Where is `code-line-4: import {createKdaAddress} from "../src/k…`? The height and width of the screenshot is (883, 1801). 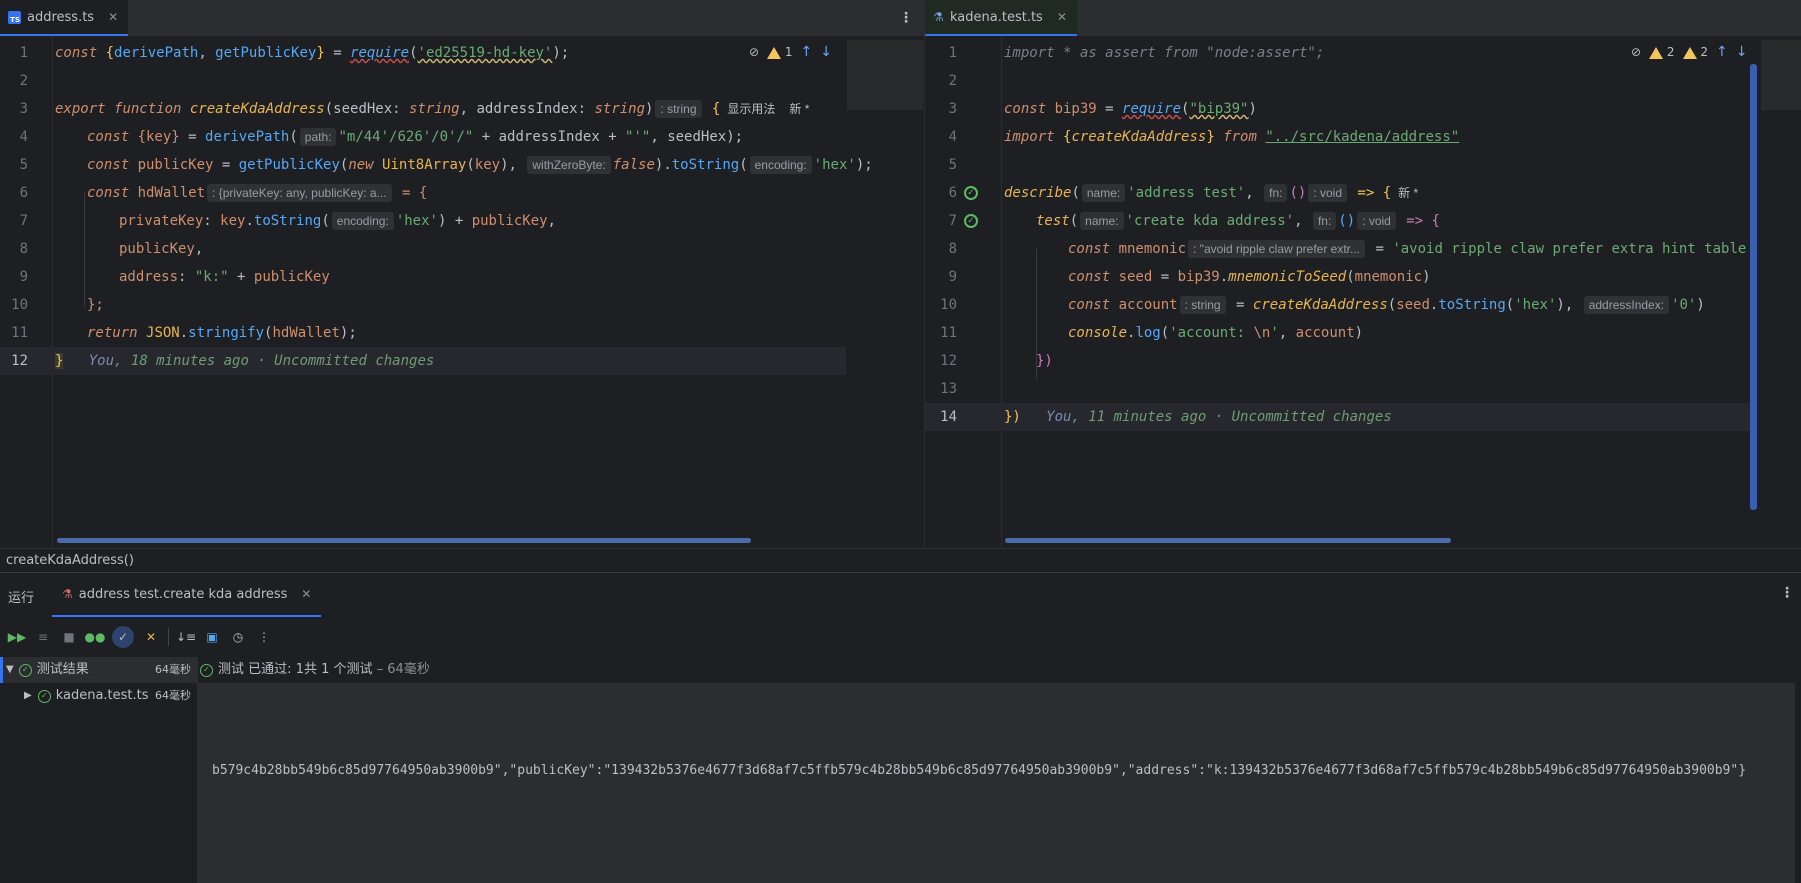
code-line-4: import {createKdaAddress} from "../src/k… is located at coordinates (1231, 137).